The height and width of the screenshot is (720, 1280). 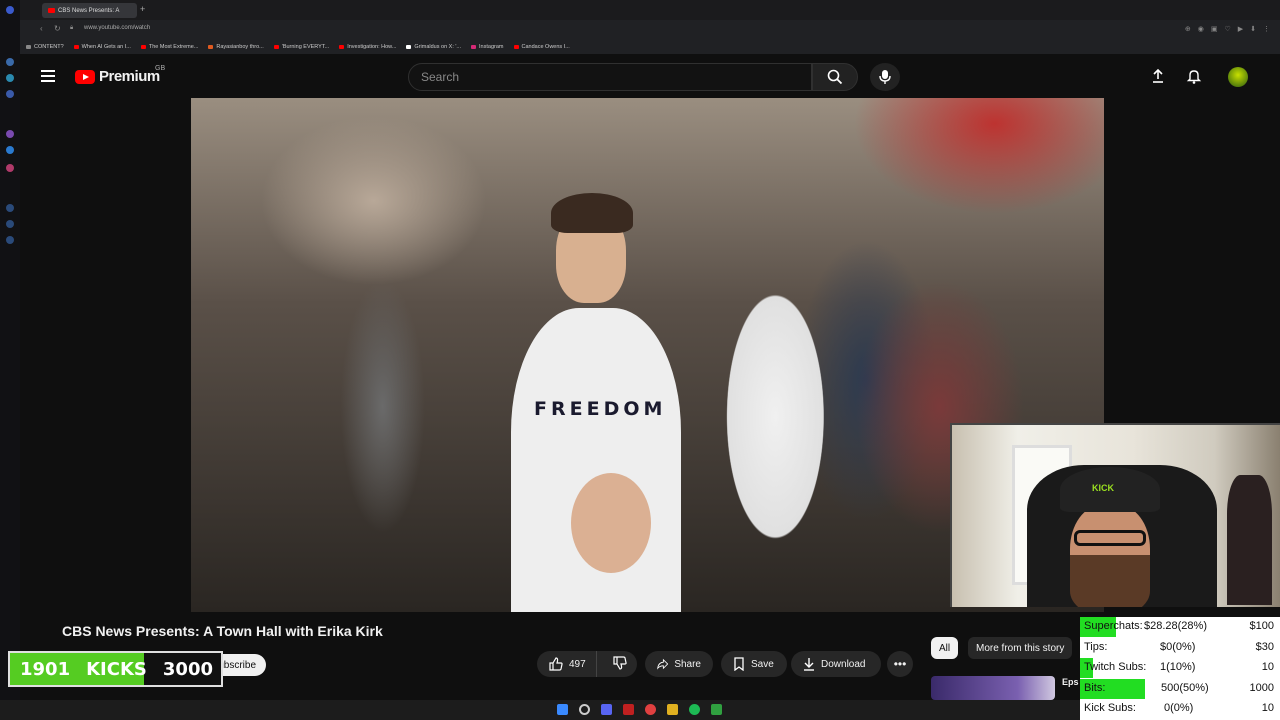 I want to click on thumbs-down-icon, so click(x=620, y=662).